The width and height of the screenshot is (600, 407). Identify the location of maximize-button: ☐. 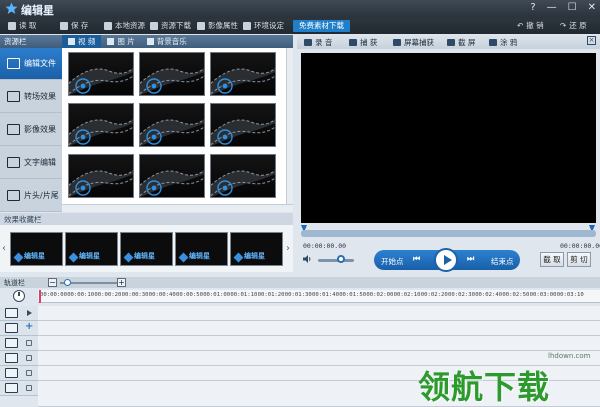
(572, 7).